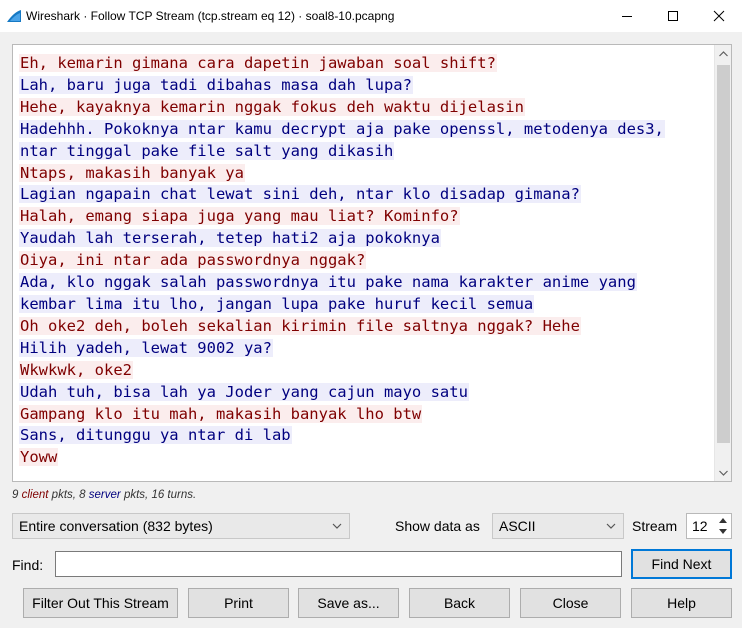 Image resolution: width=742 pixels, height=628 pixels. I want to click on scroll-up-button, so click(723, 53).